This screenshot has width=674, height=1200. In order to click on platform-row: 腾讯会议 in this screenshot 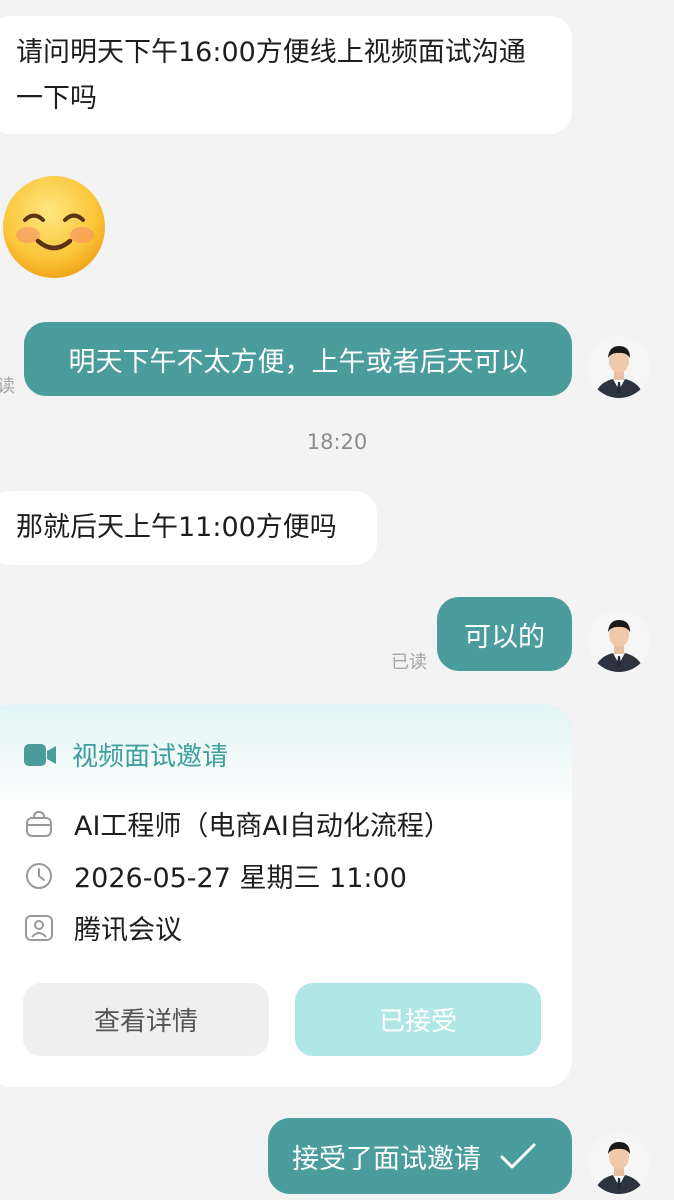, I will do `click(103, 927)`.